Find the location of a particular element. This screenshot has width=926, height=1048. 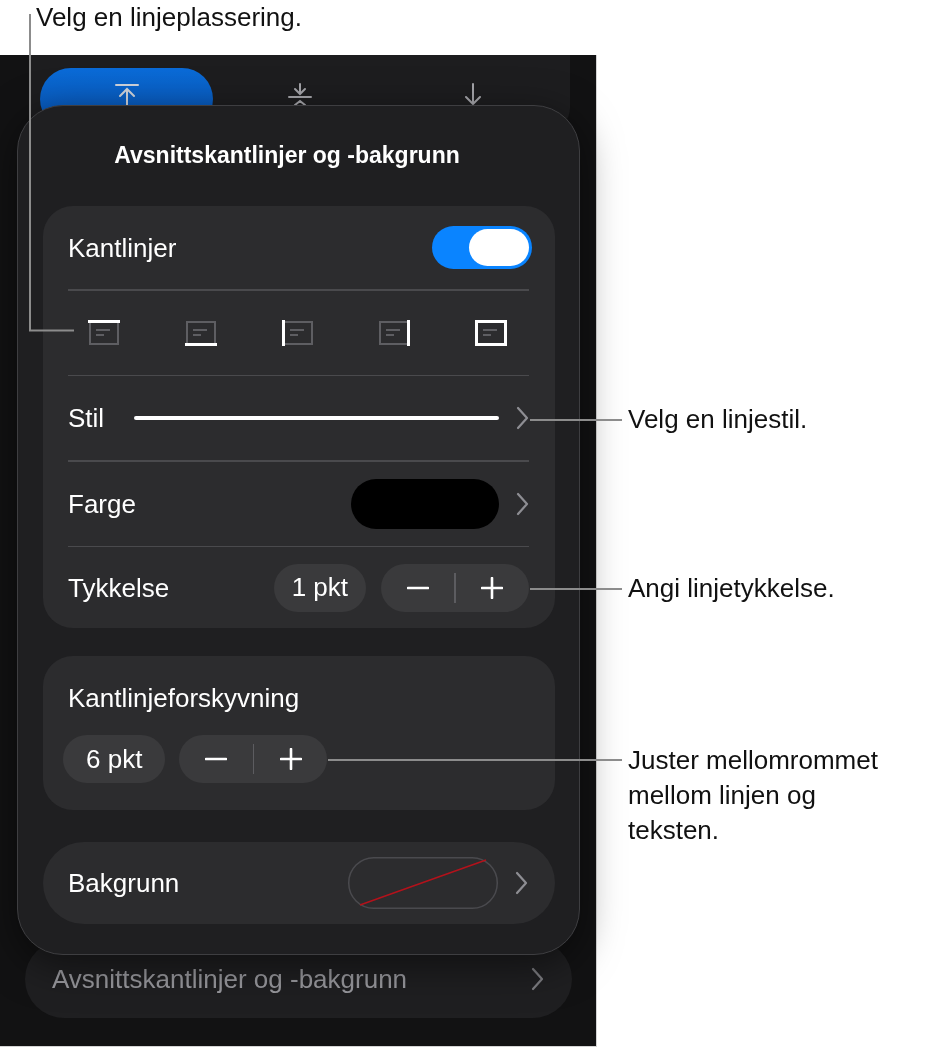

left-border-icon is located at coordinates (297, 332).